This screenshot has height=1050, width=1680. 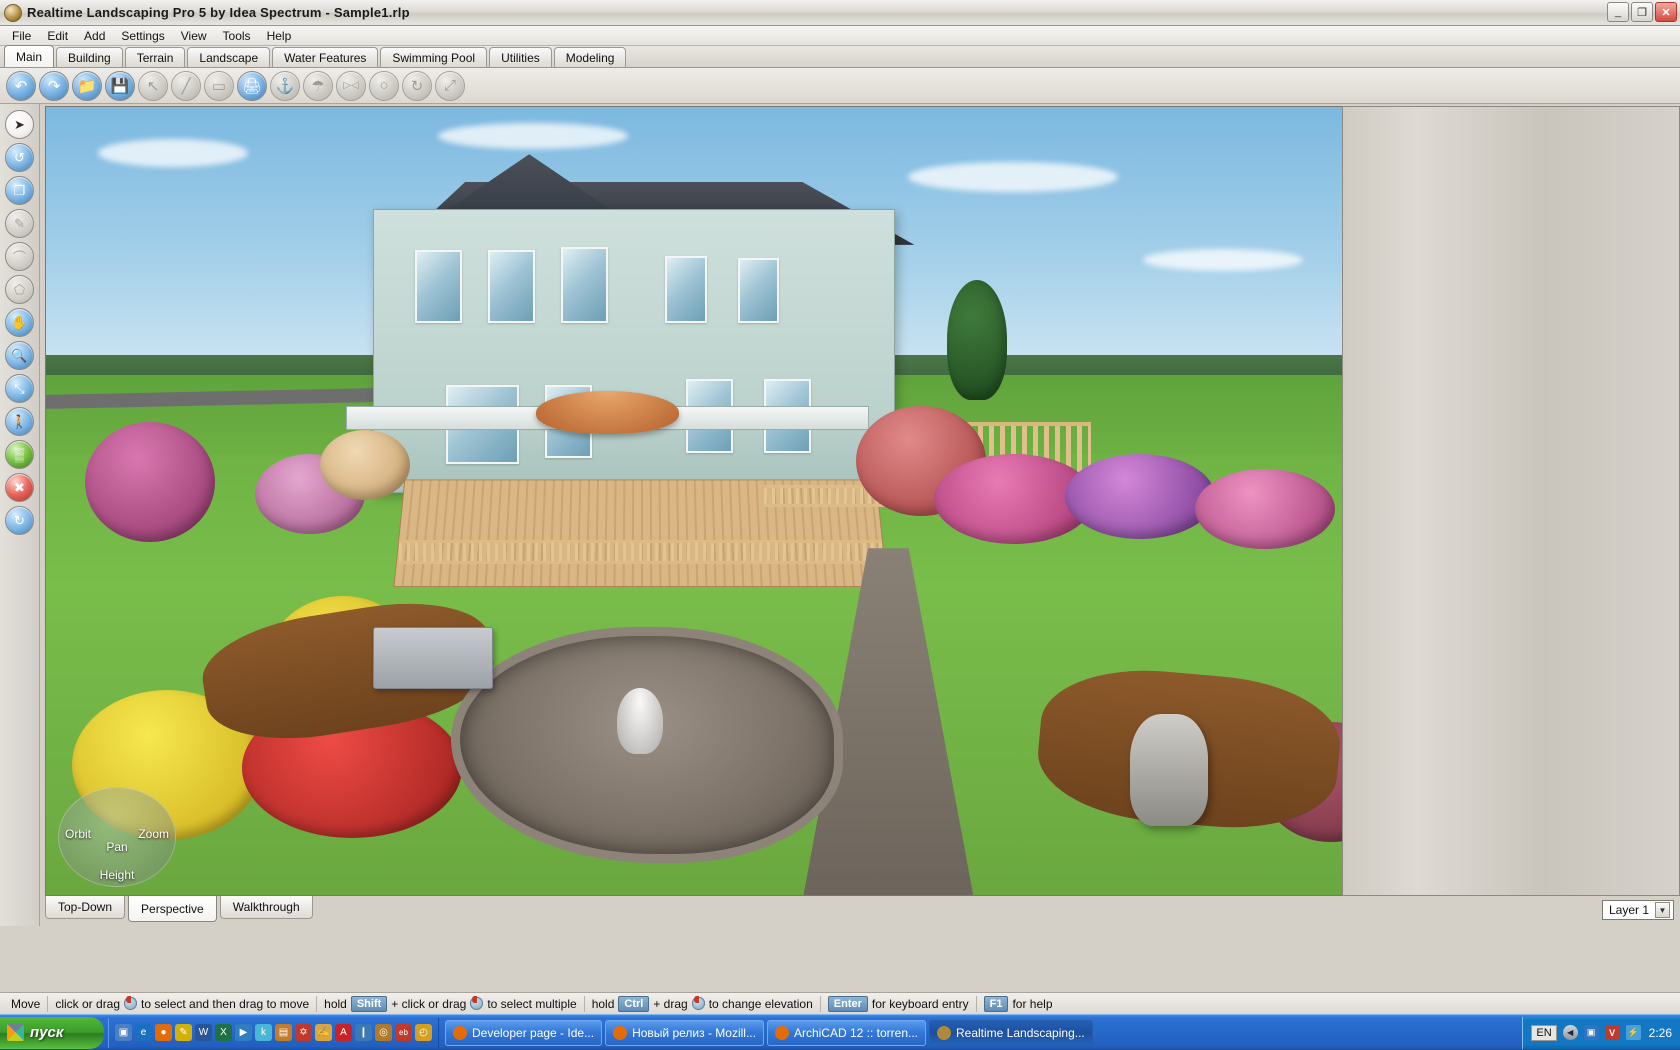 What do you see at coordinates (977, 340) in the screenshot?
I see `evergreen-tree` at bounding box center [977, 340].